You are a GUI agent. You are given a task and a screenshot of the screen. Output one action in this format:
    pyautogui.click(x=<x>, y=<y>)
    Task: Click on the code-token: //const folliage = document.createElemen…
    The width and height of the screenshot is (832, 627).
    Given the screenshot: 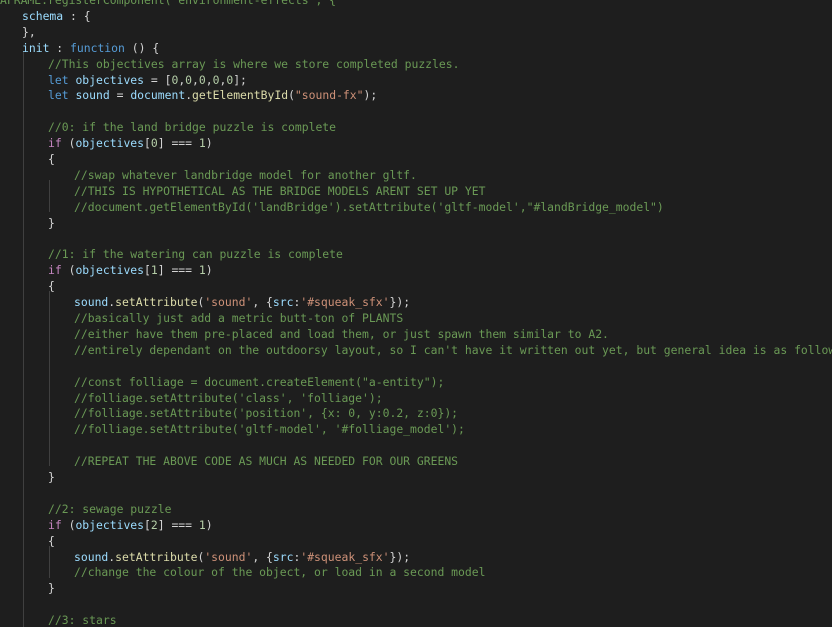 What is the action you would take?
    pyautogui.click(x=259, y=381)
    